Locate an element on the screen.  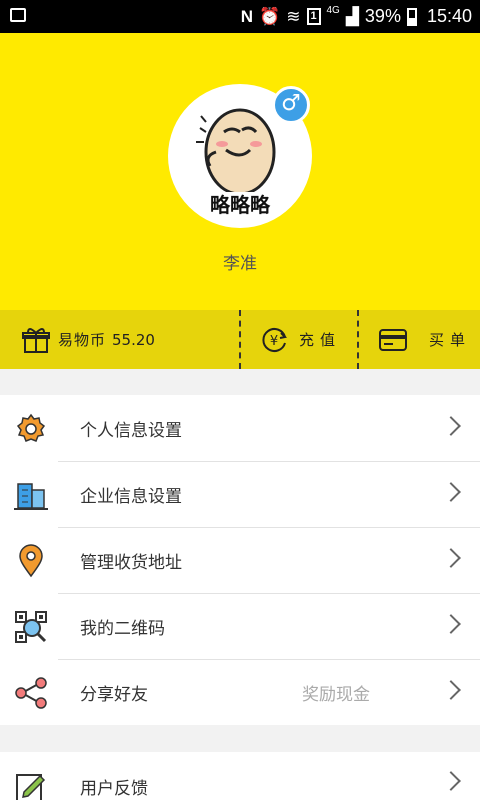
feedback-icon is located at coordinates (31, 787).